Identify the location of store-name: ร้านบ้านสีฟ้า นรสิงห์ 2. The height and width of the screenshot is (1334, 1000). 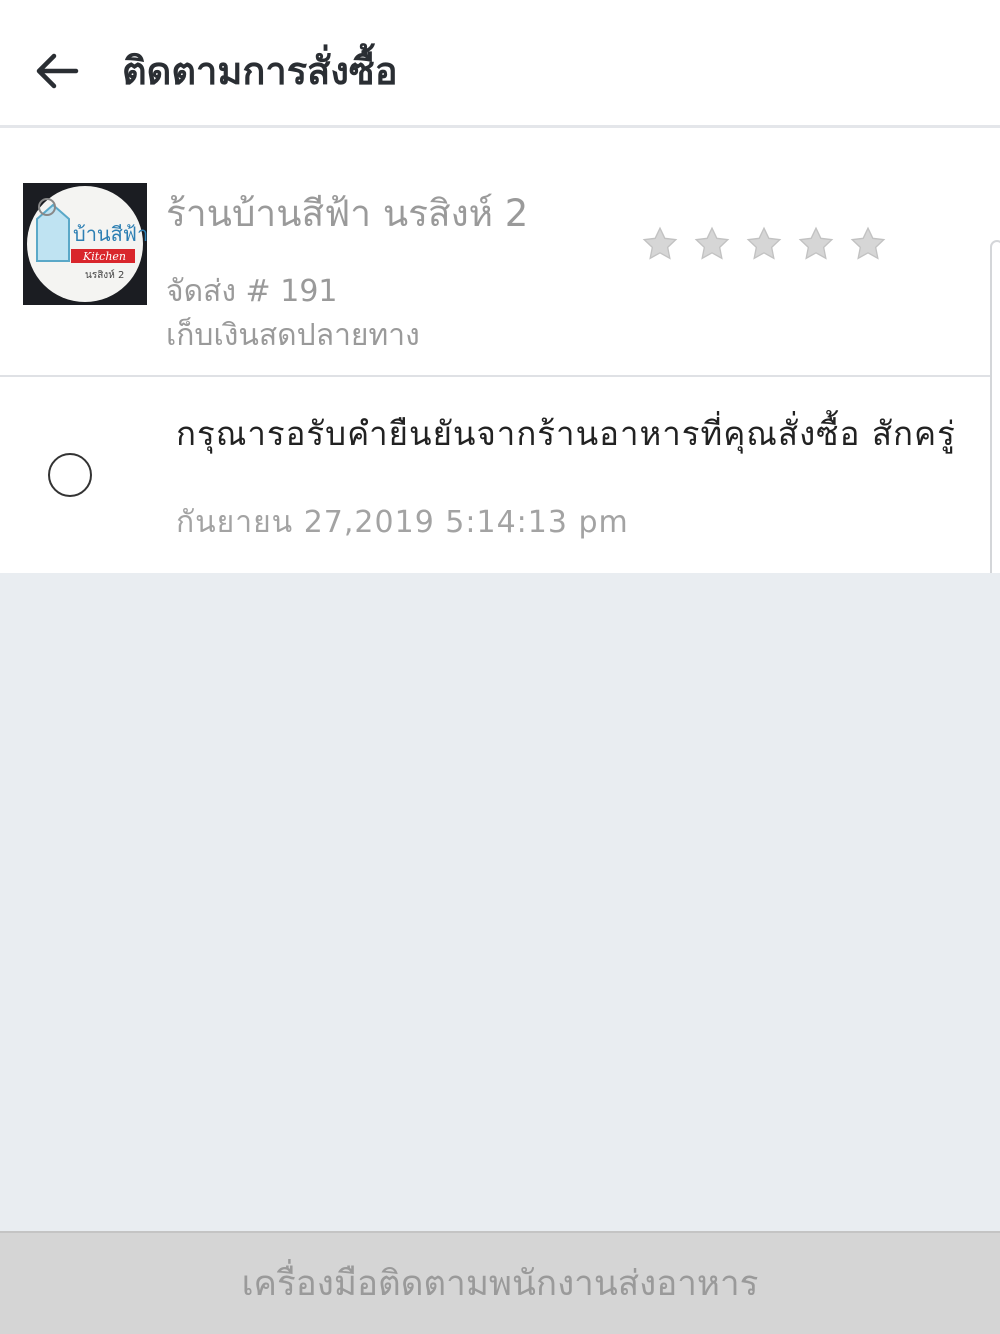
(347, 213).